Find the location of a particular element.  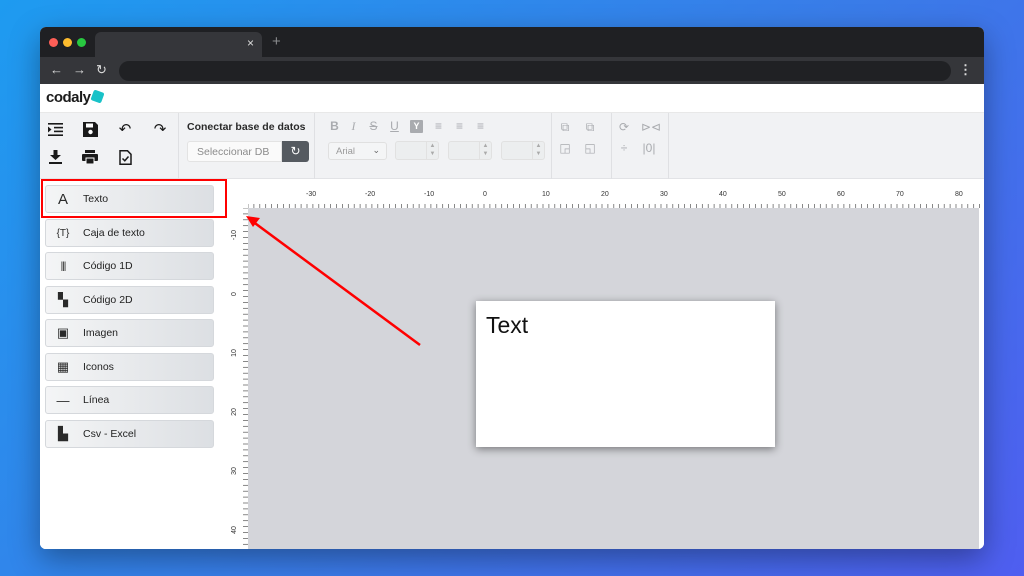

maximize-window-button is located at coordinates (81, 42).